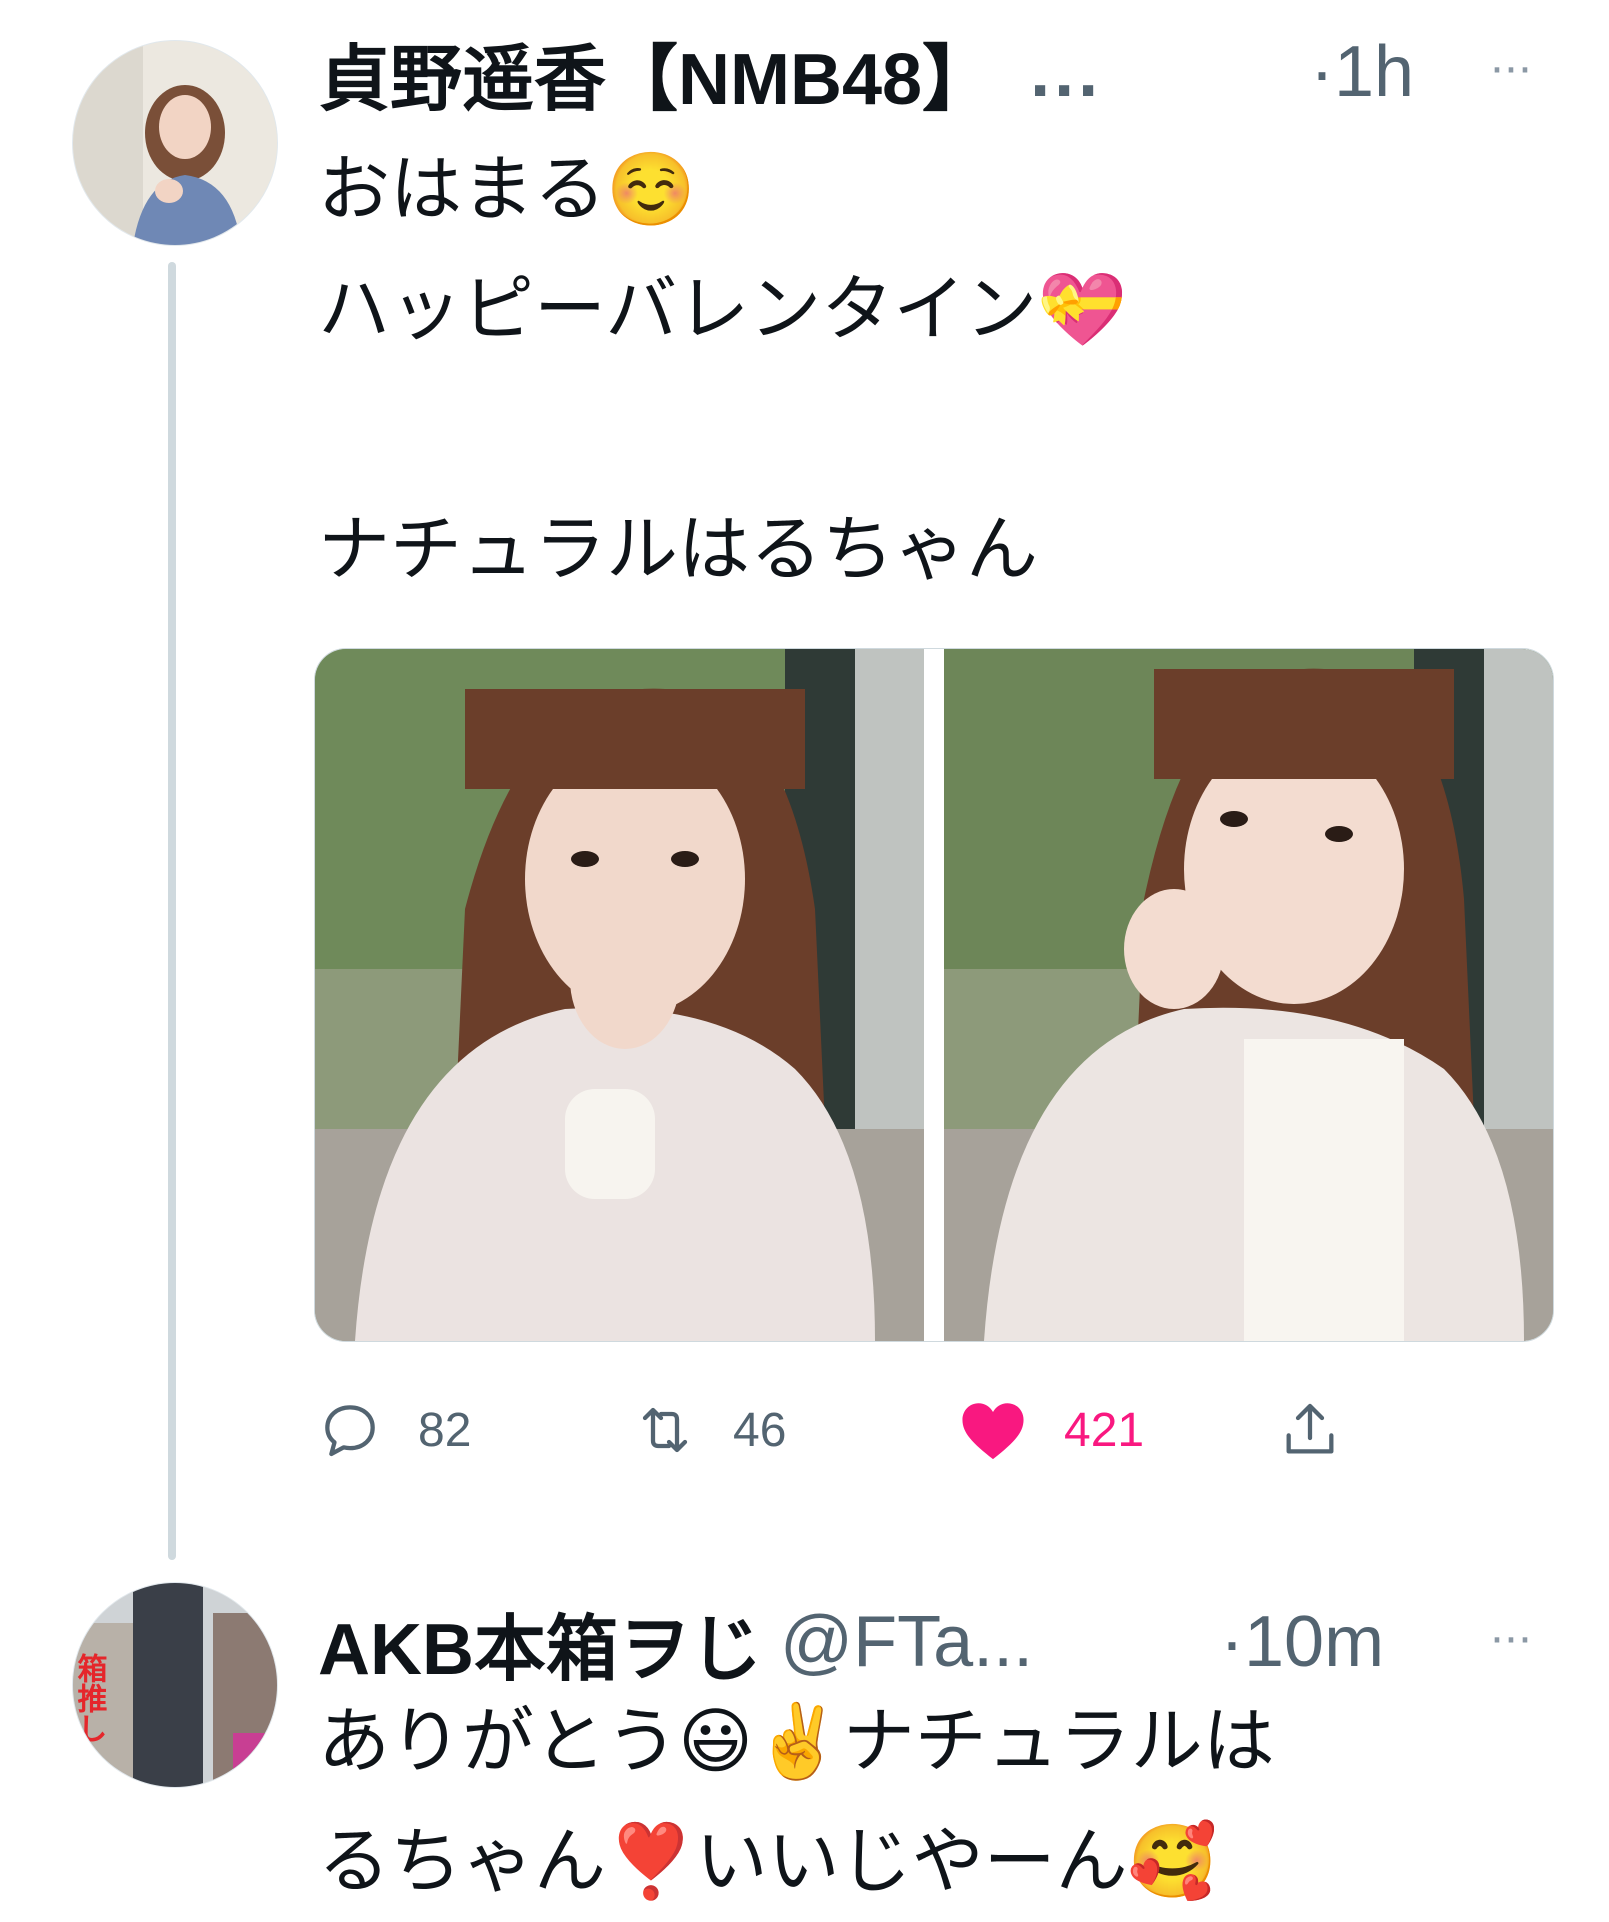  What do you see at coordinates (709, 1430) in the screenshot?
I see `retweet-button: 46` at bounding box center [709, 1430].